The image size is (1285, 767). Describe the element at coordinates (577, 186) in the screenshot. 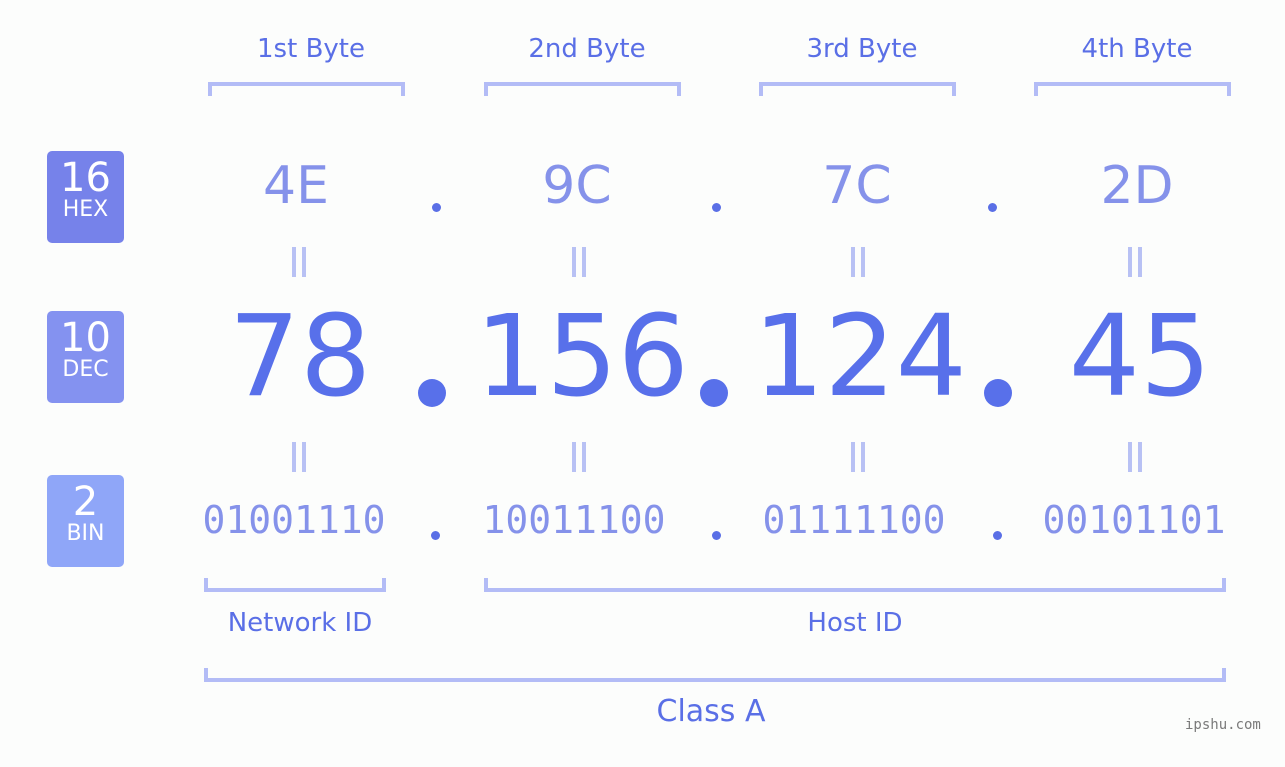

I see `hex-byte-2: 9C` at that location.